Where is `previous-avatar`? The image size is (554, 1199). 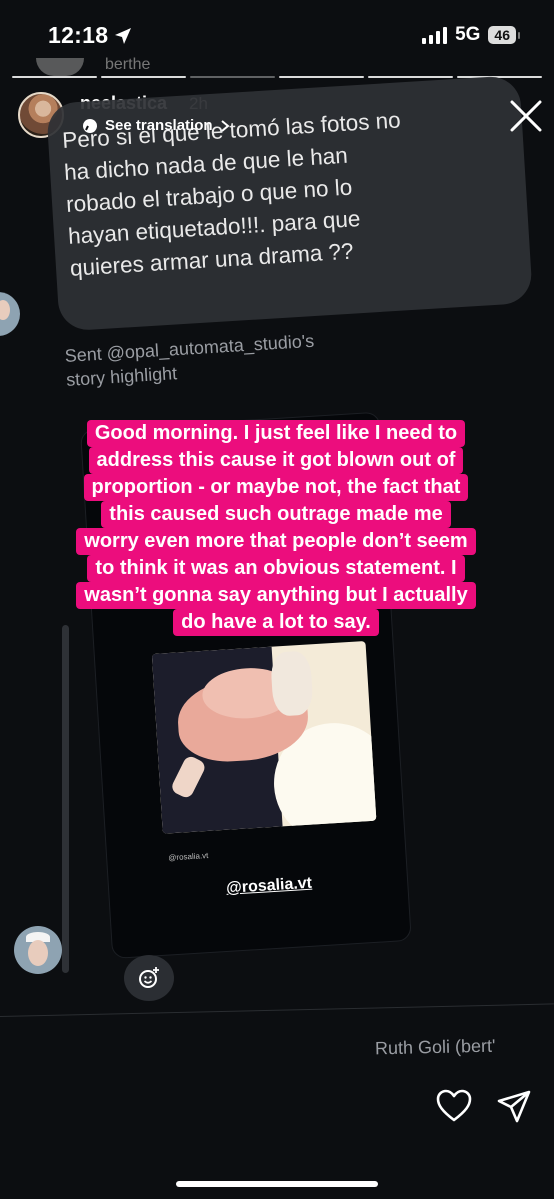
previous-avatar is located at coordinates (60, 67).